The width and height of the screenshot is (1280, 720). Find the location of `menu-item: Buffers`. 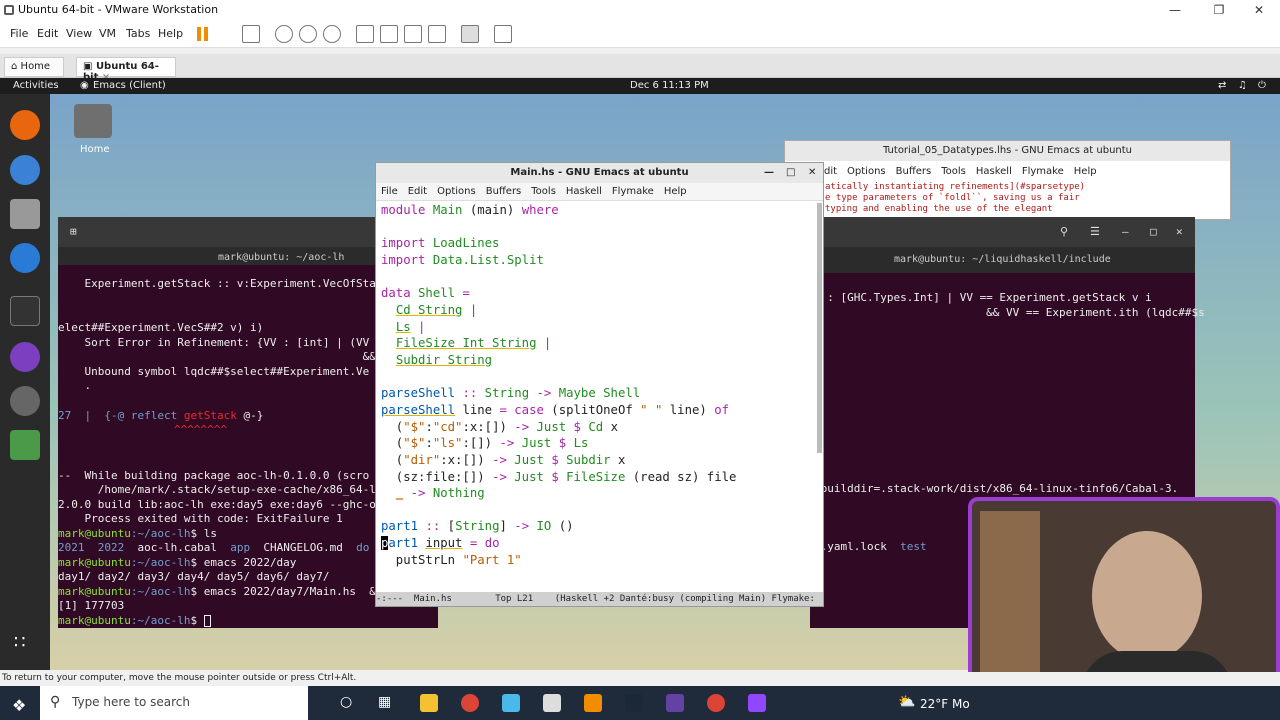

menu-item: Buffers is located at coordinates (914, 171).